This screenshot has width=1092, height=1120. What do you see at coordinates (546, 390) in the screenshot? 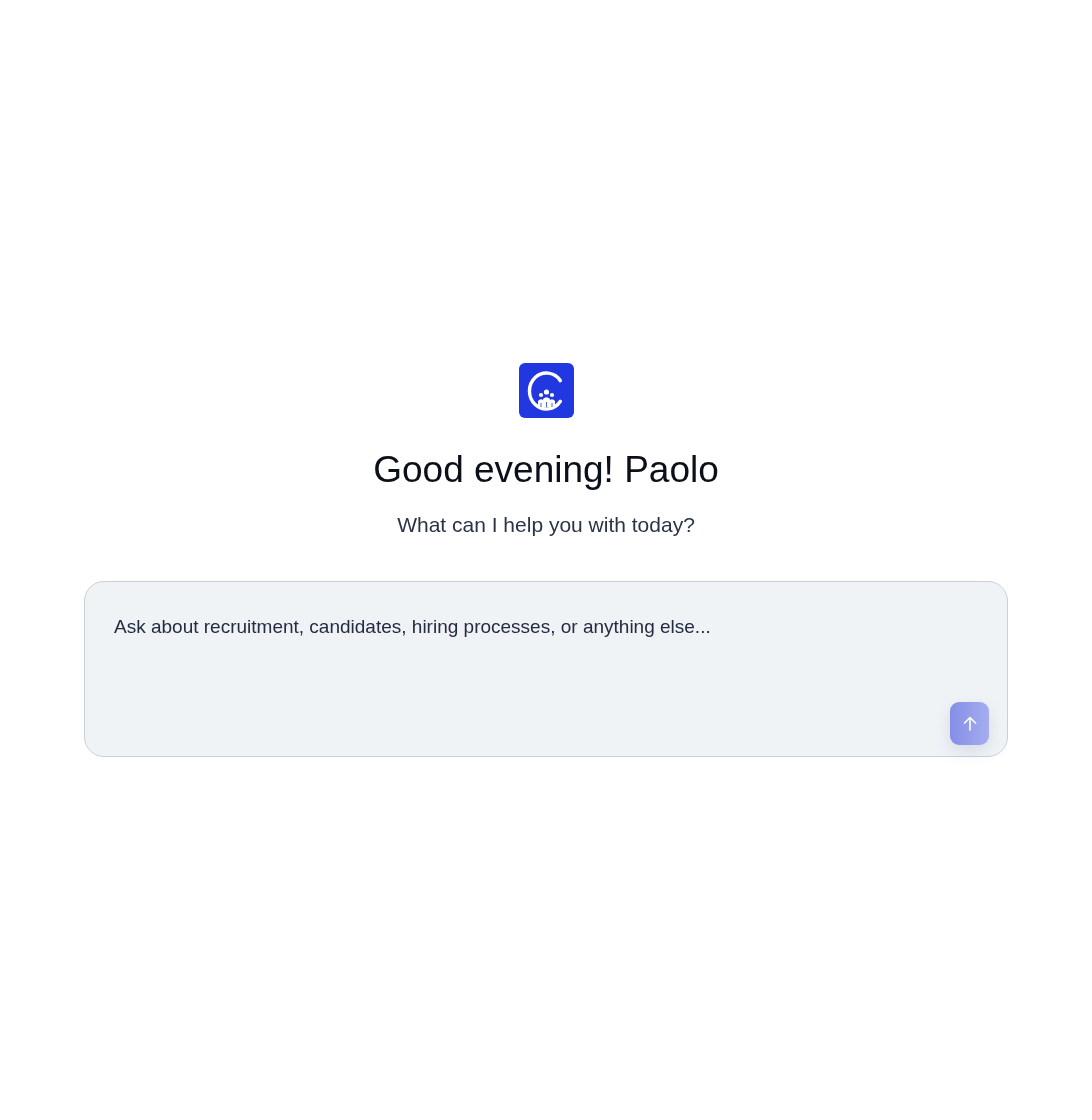
I see `logo-icon` at bounding box center [546, 390].